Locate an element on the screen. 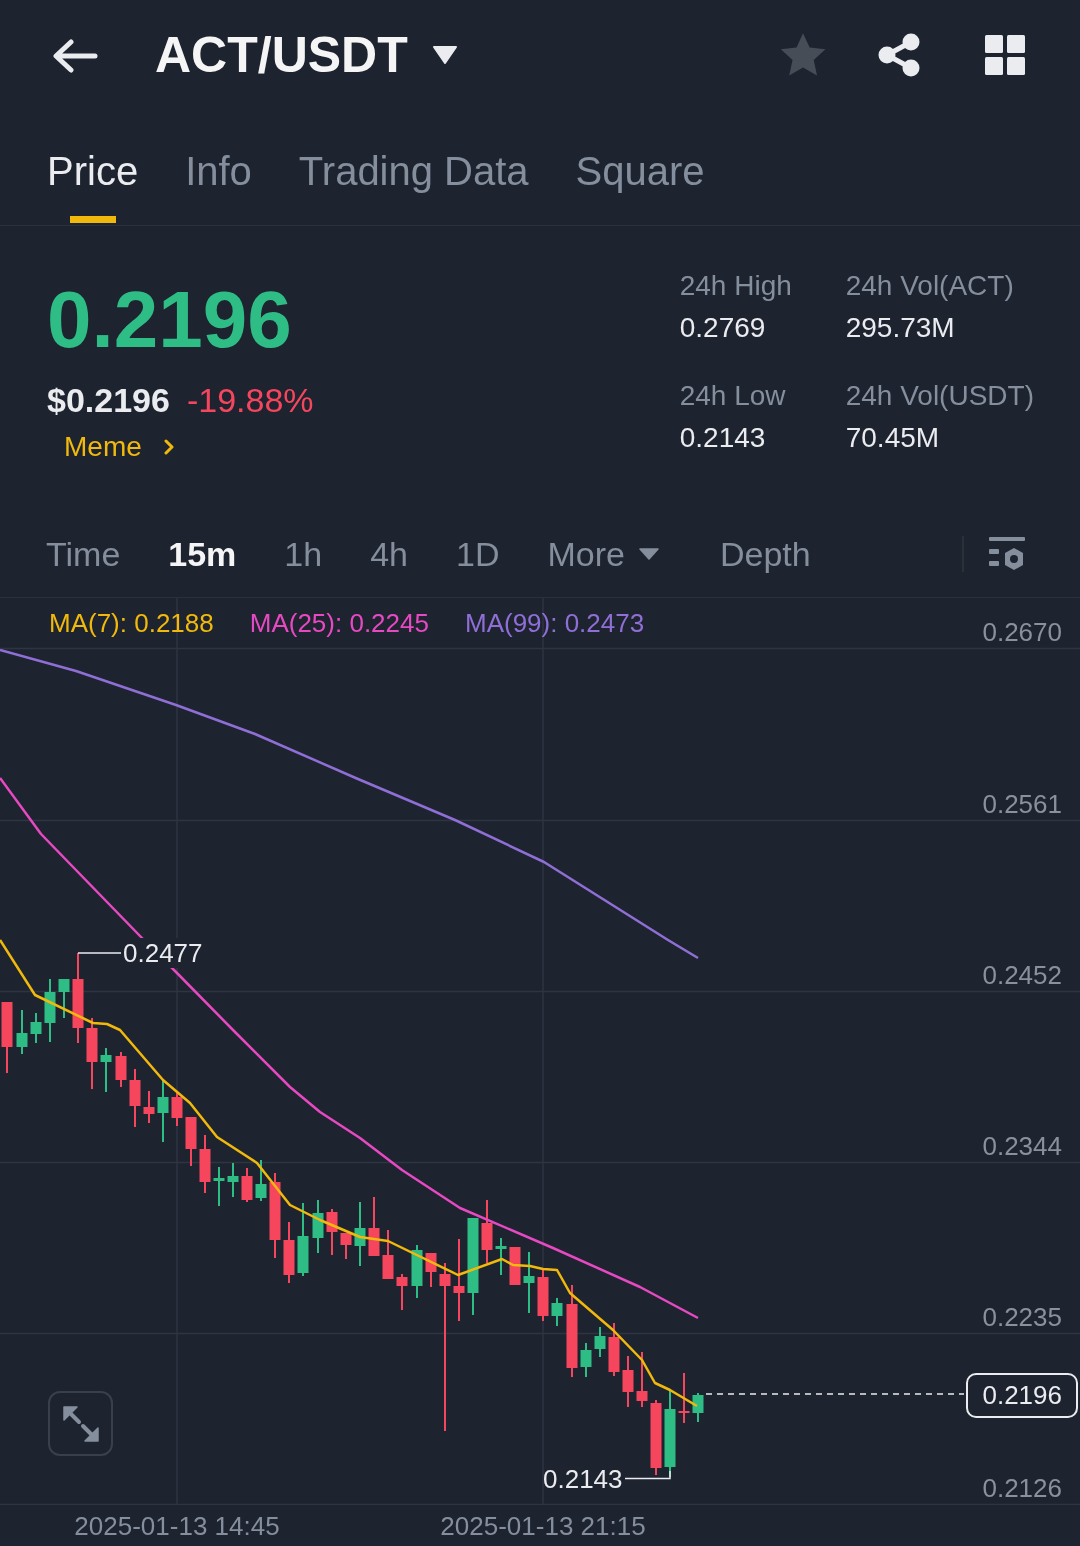  price-change: -19.88% is located at coordinates (250, 400).